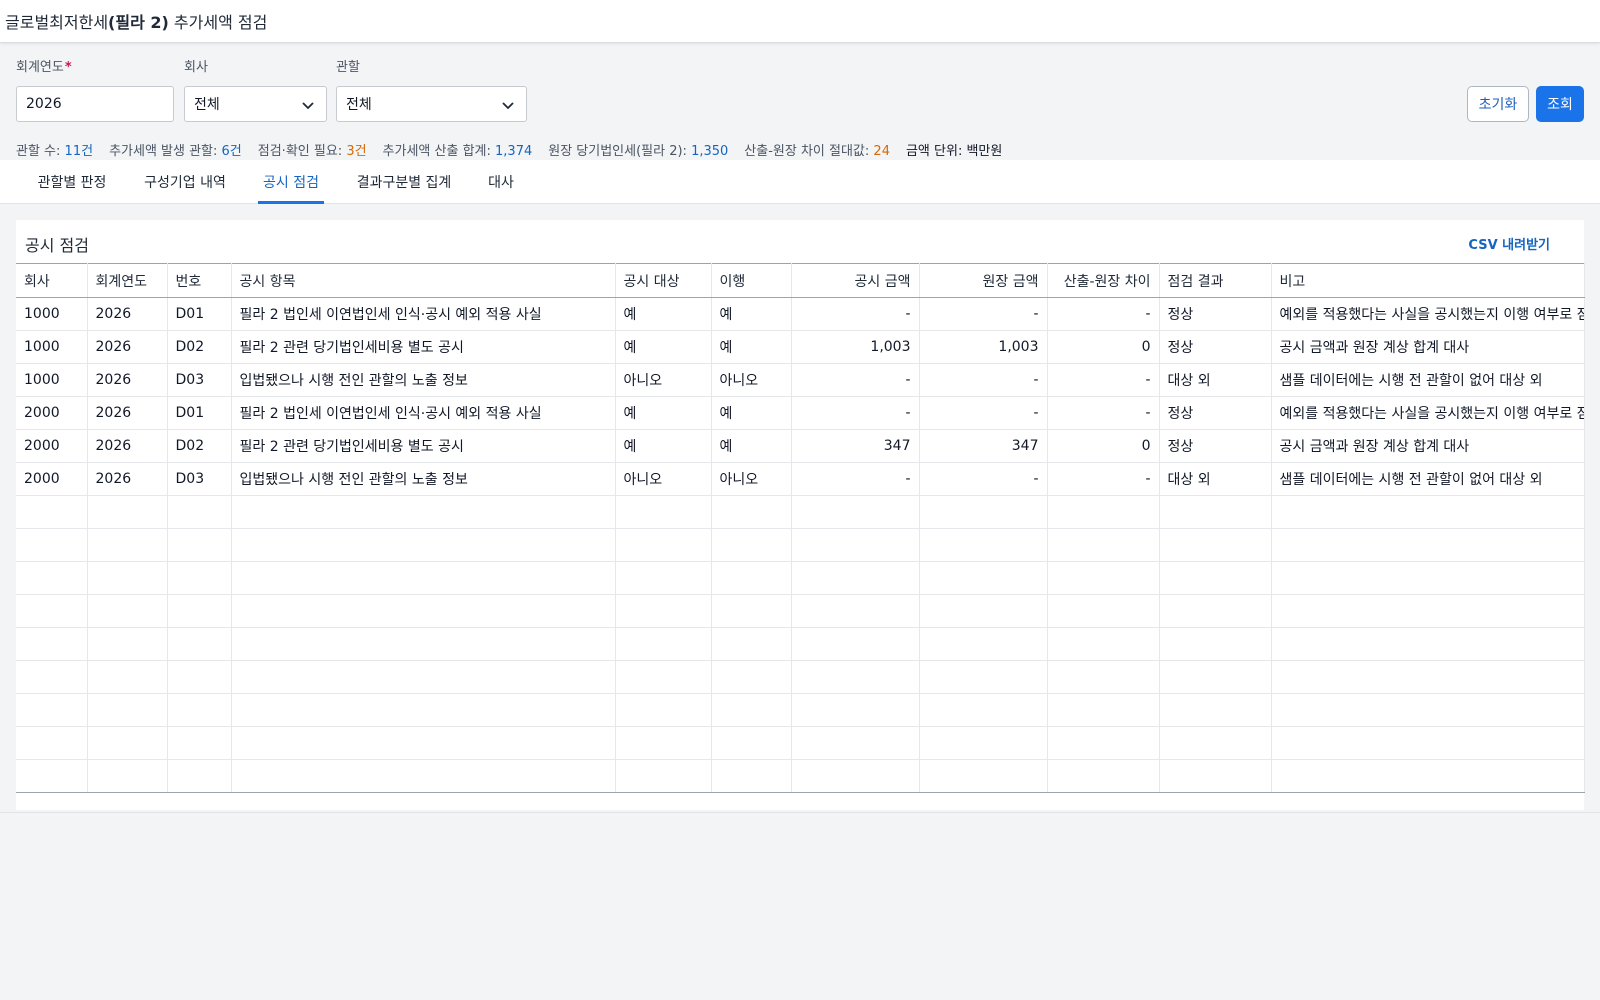 Image resolution: width=1600 pixels, height=1000 pixels. Describe the element at coordinates (800, 182) in the screenshot. I see `tab-bar: 관할별 판정 구성기업 내역 공시 점검 결과구분별 집계 대사` at that location.